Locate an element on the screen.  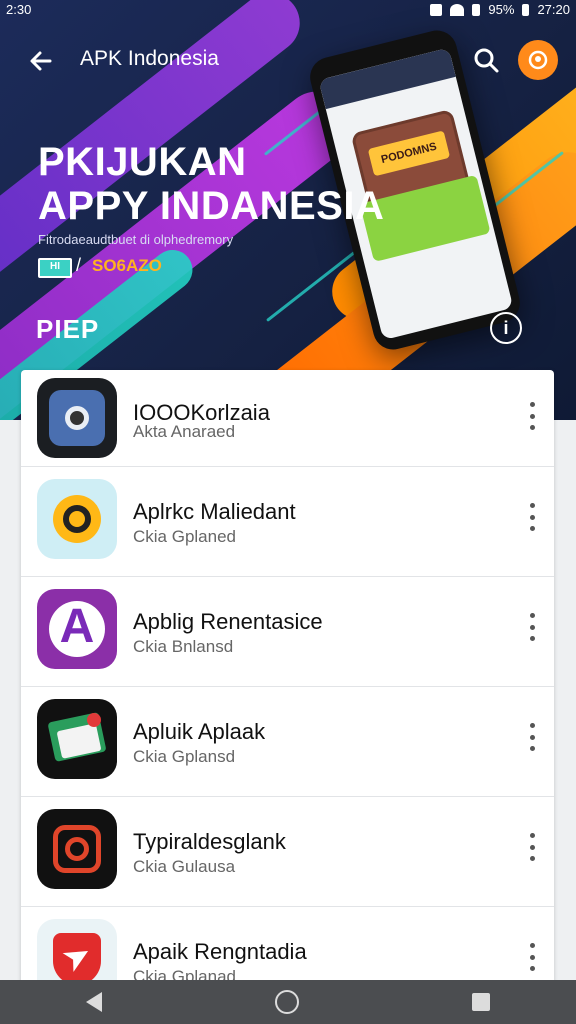
battery-icon is located at coordinates (526, 9).